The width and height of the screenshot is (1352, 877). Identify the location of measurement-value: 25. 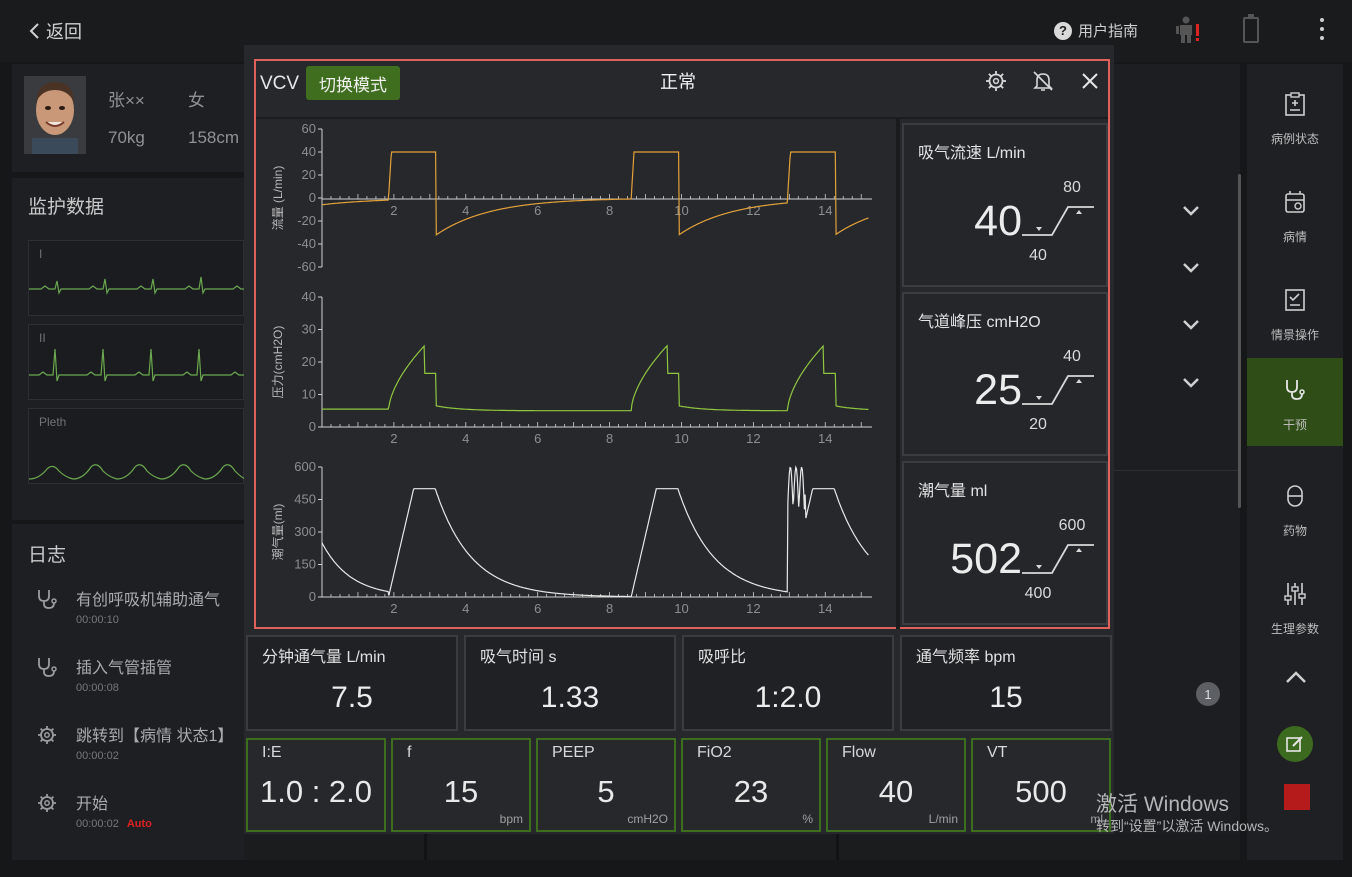
(998, 390).